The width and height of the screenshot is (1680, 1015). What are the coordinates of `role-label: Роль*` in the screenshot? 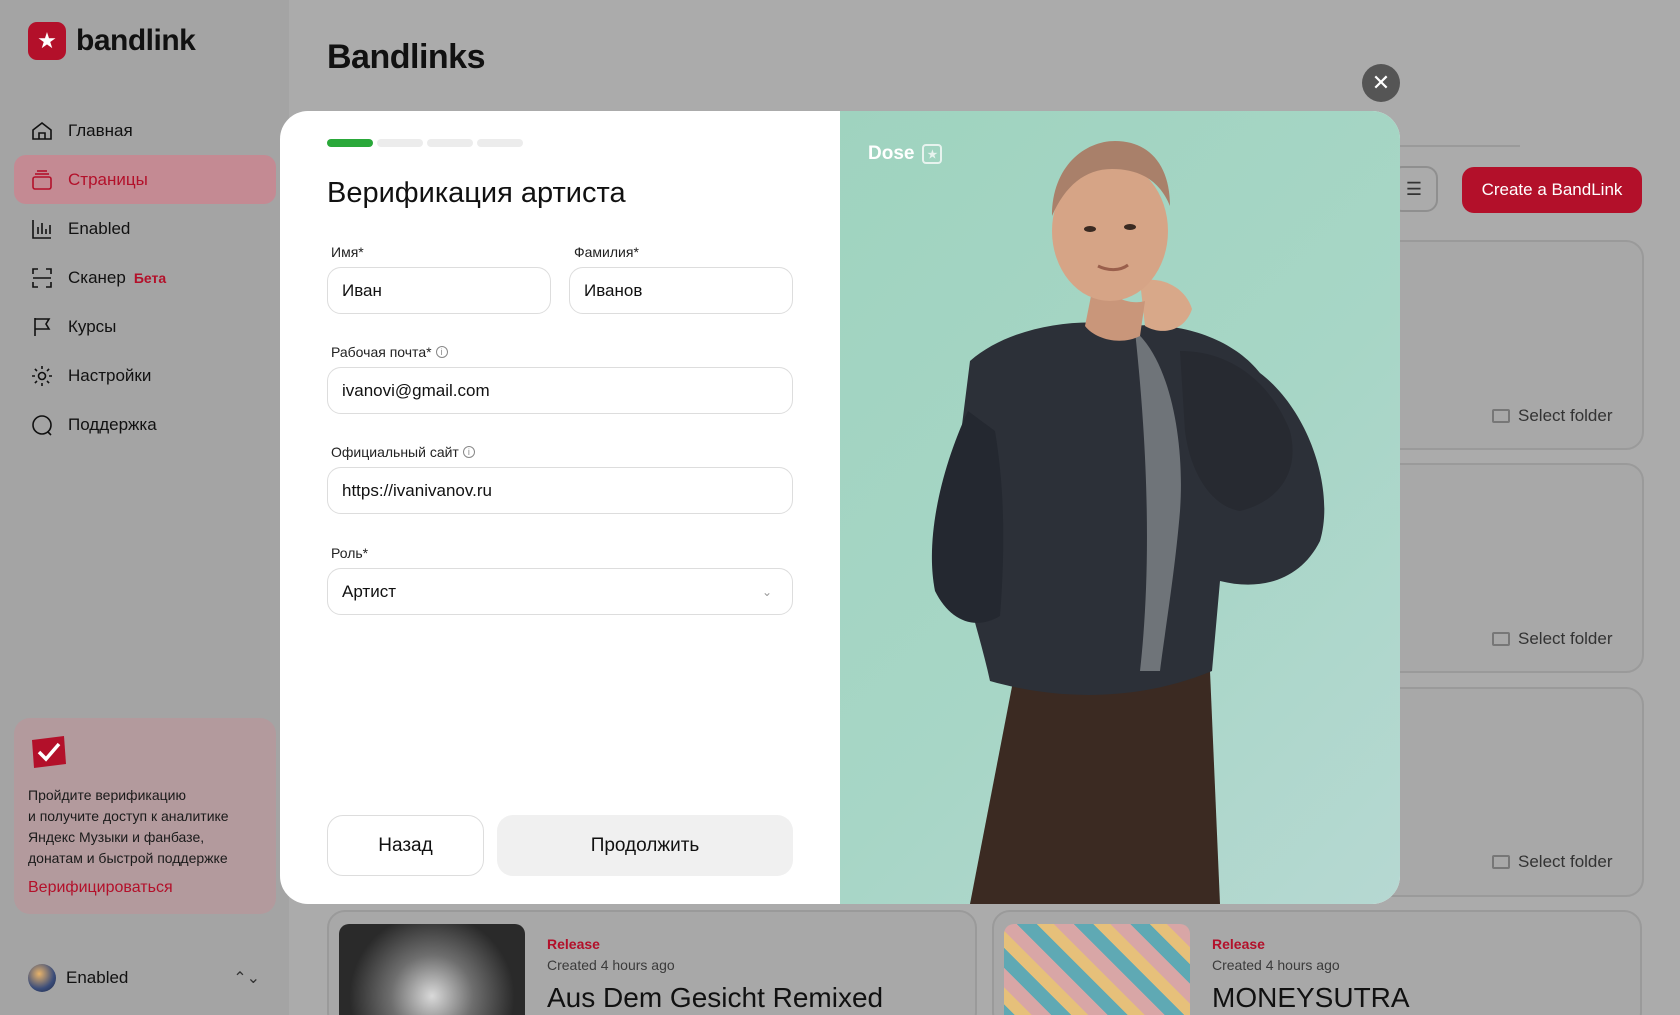 It's located at (349, 553).